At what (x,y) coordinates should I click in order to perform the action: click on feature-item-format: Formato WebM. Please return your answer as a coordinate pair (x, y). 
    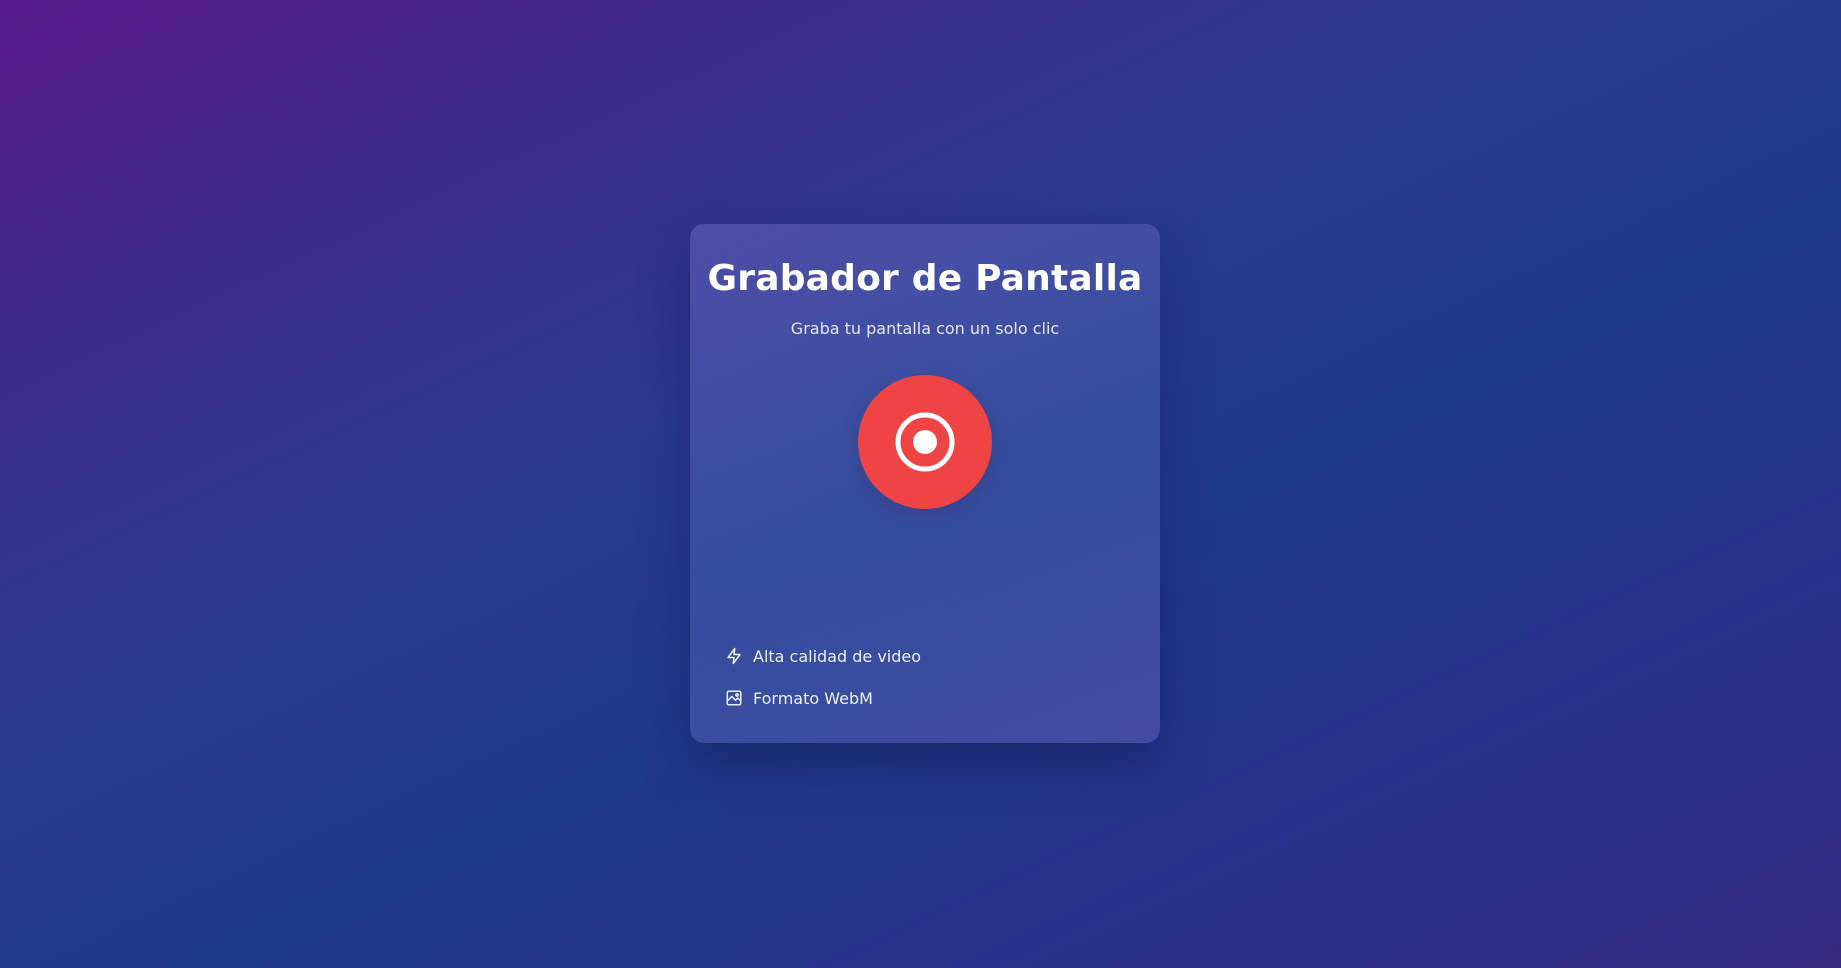
    Looking at the image, I should click on (822, 698).